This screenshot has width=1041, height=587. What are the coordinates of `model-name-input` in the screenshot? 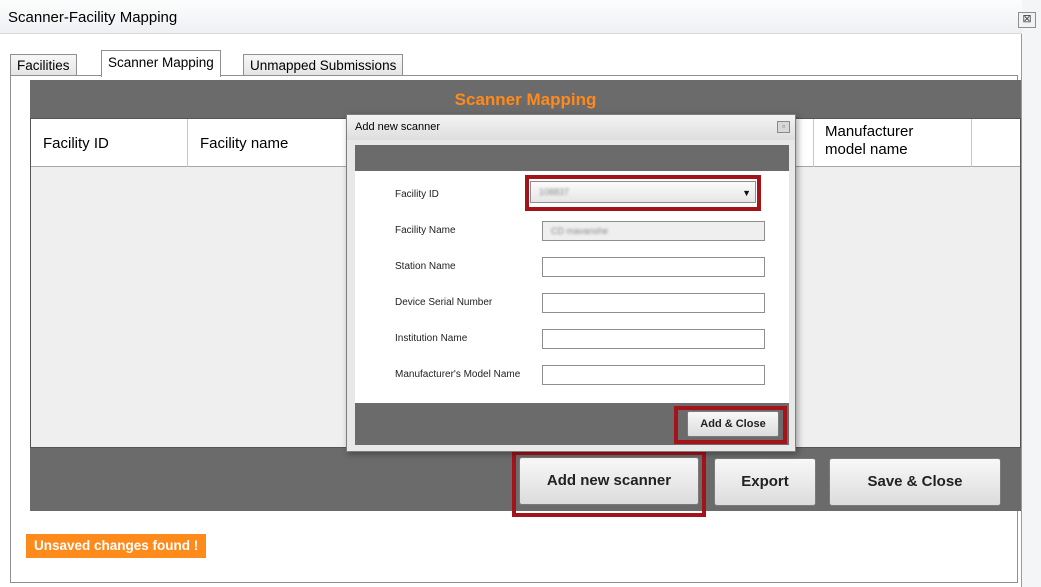 It's located at (653, 375).